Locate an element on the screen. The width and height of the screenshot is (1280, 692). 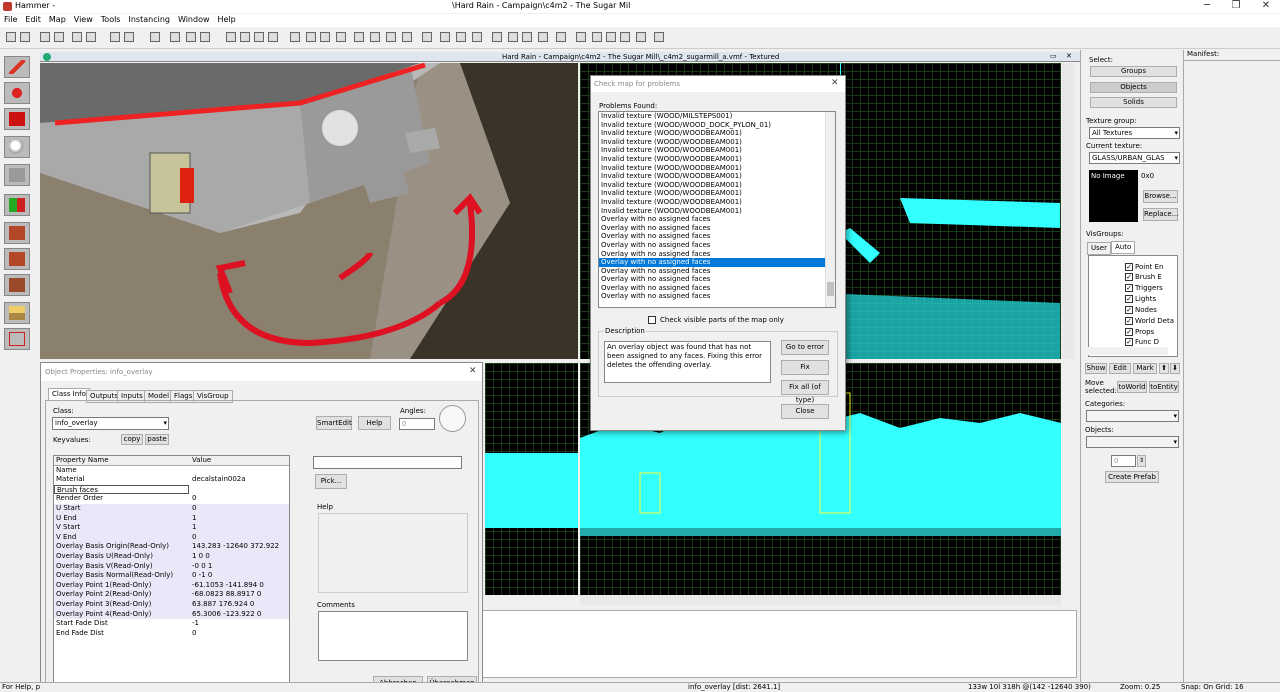
comments-box is located at coordinates (393, 636).